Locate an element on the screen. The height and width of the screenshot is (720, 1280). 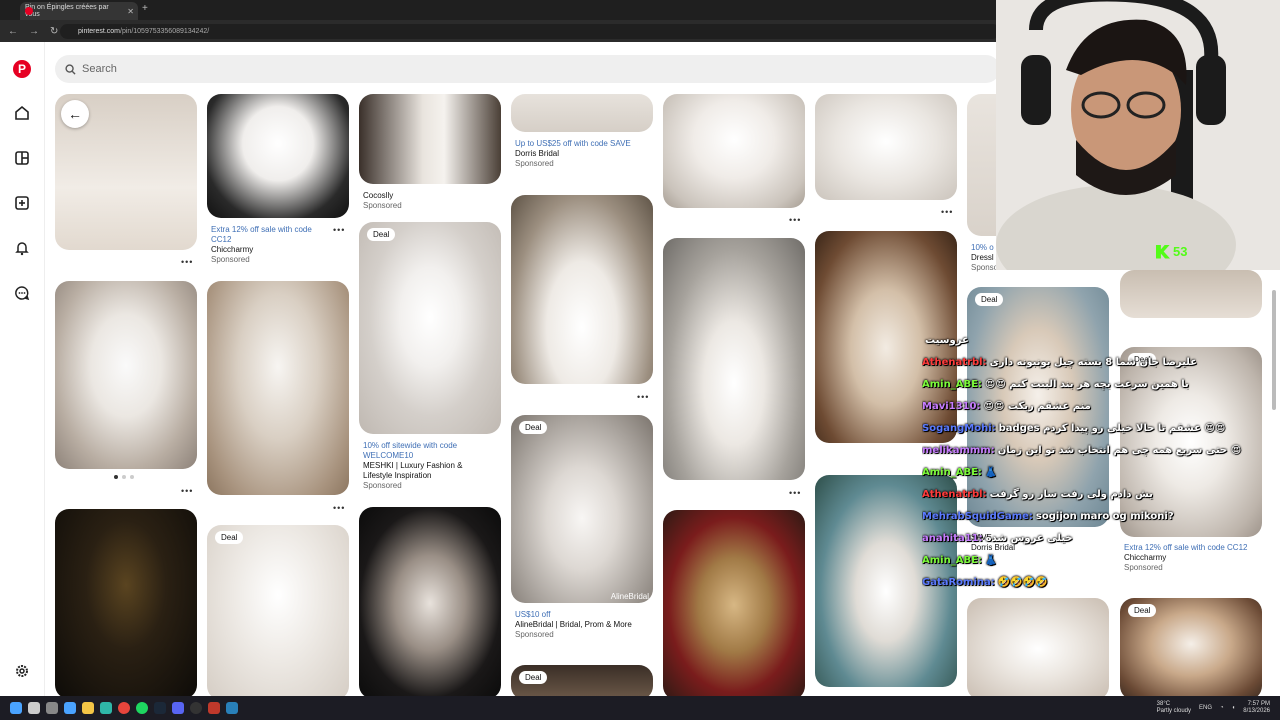
page-scrollbar is located at coordinates (1274, 350).